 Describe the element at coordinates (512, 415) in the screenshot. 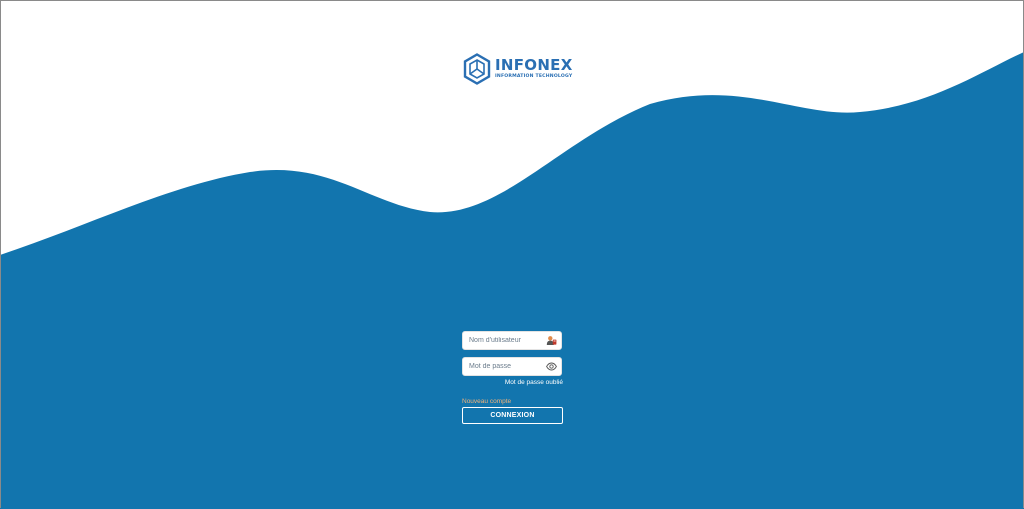

I see `login-button: CONNEXION` at that location.